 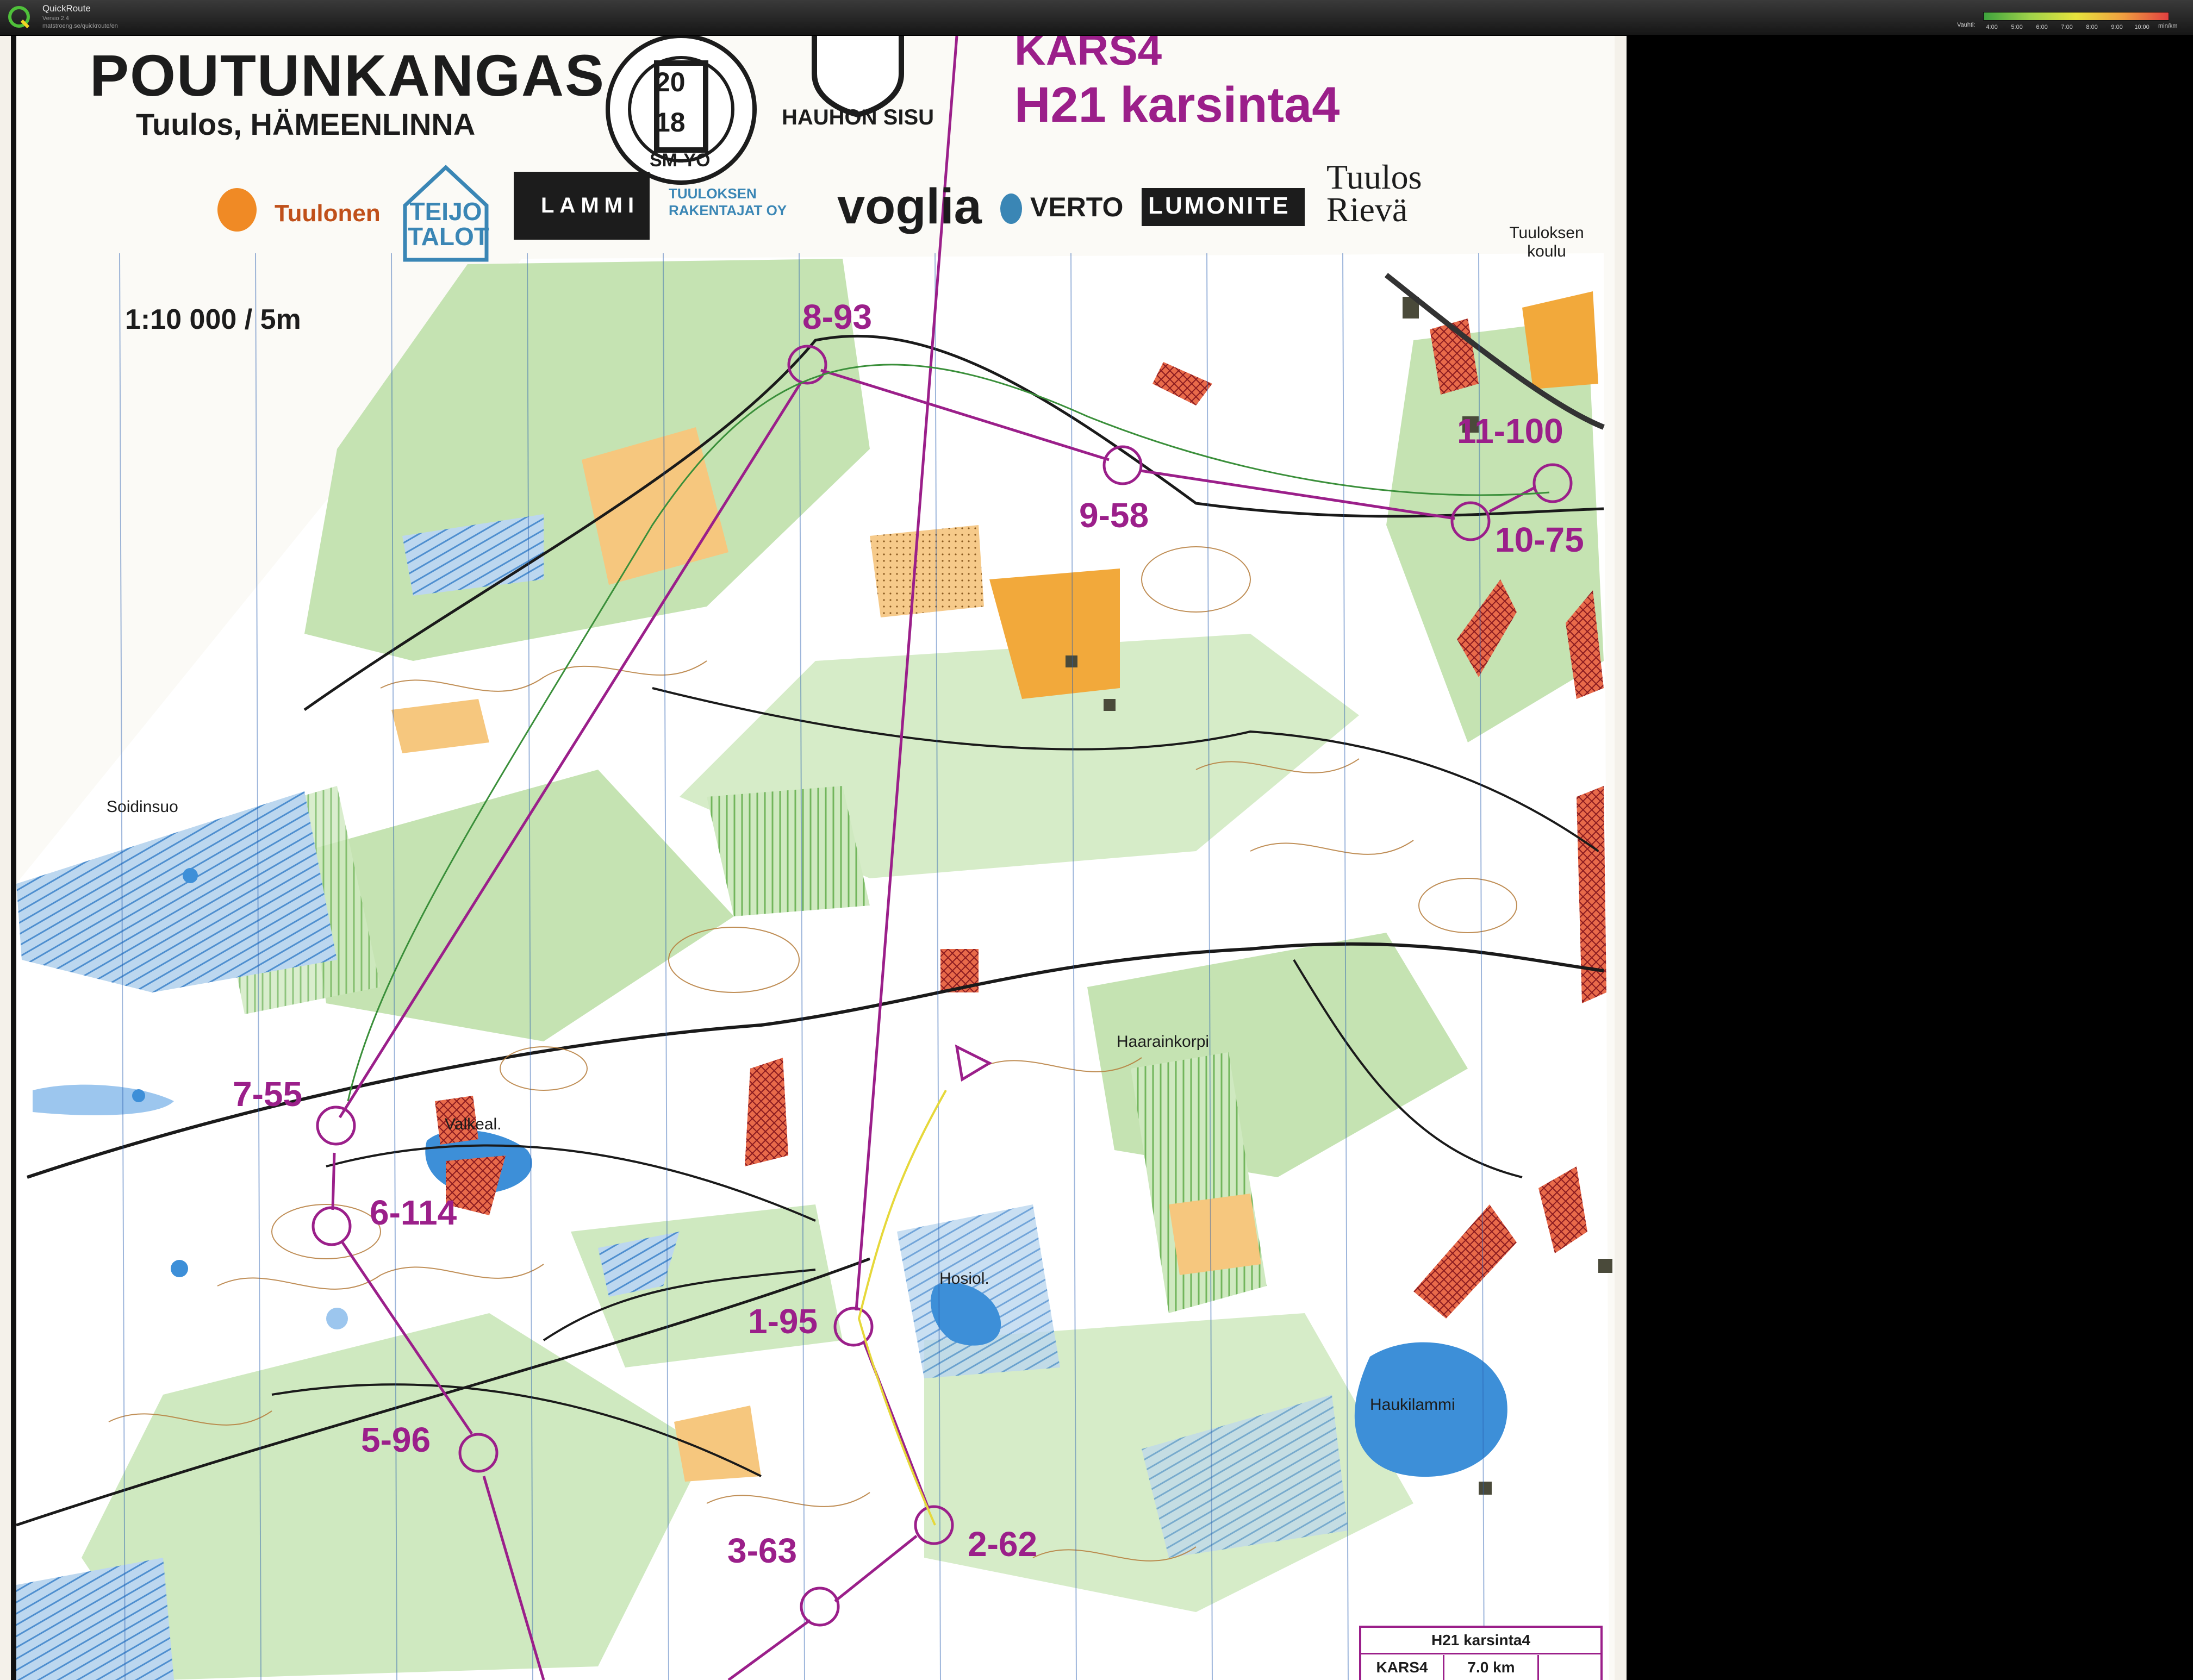 What do you see at coordinates (1412, 1405) in the screenshot?
I see `place-label: Haukilammi` at bounding box center [1412, 1405].